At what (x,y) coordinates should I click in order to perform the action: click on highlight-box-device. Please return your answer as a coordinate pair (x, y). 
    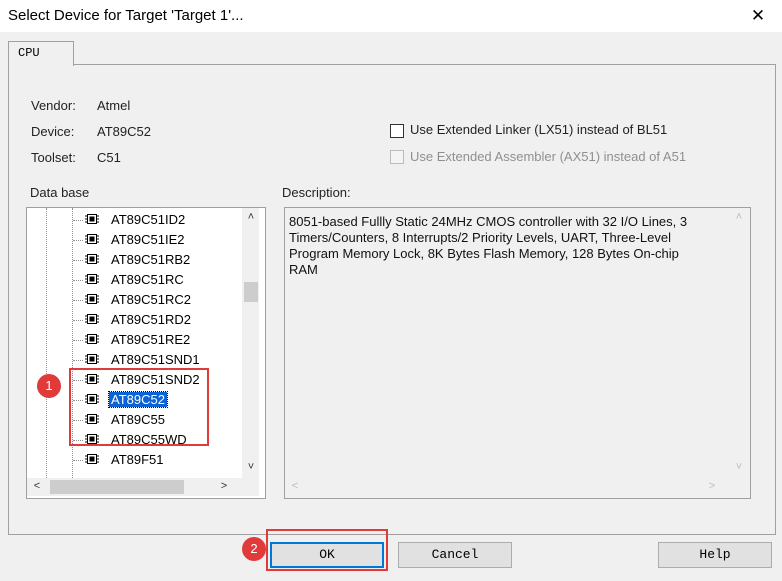
    Looking at the image, I should click on (139, 407).